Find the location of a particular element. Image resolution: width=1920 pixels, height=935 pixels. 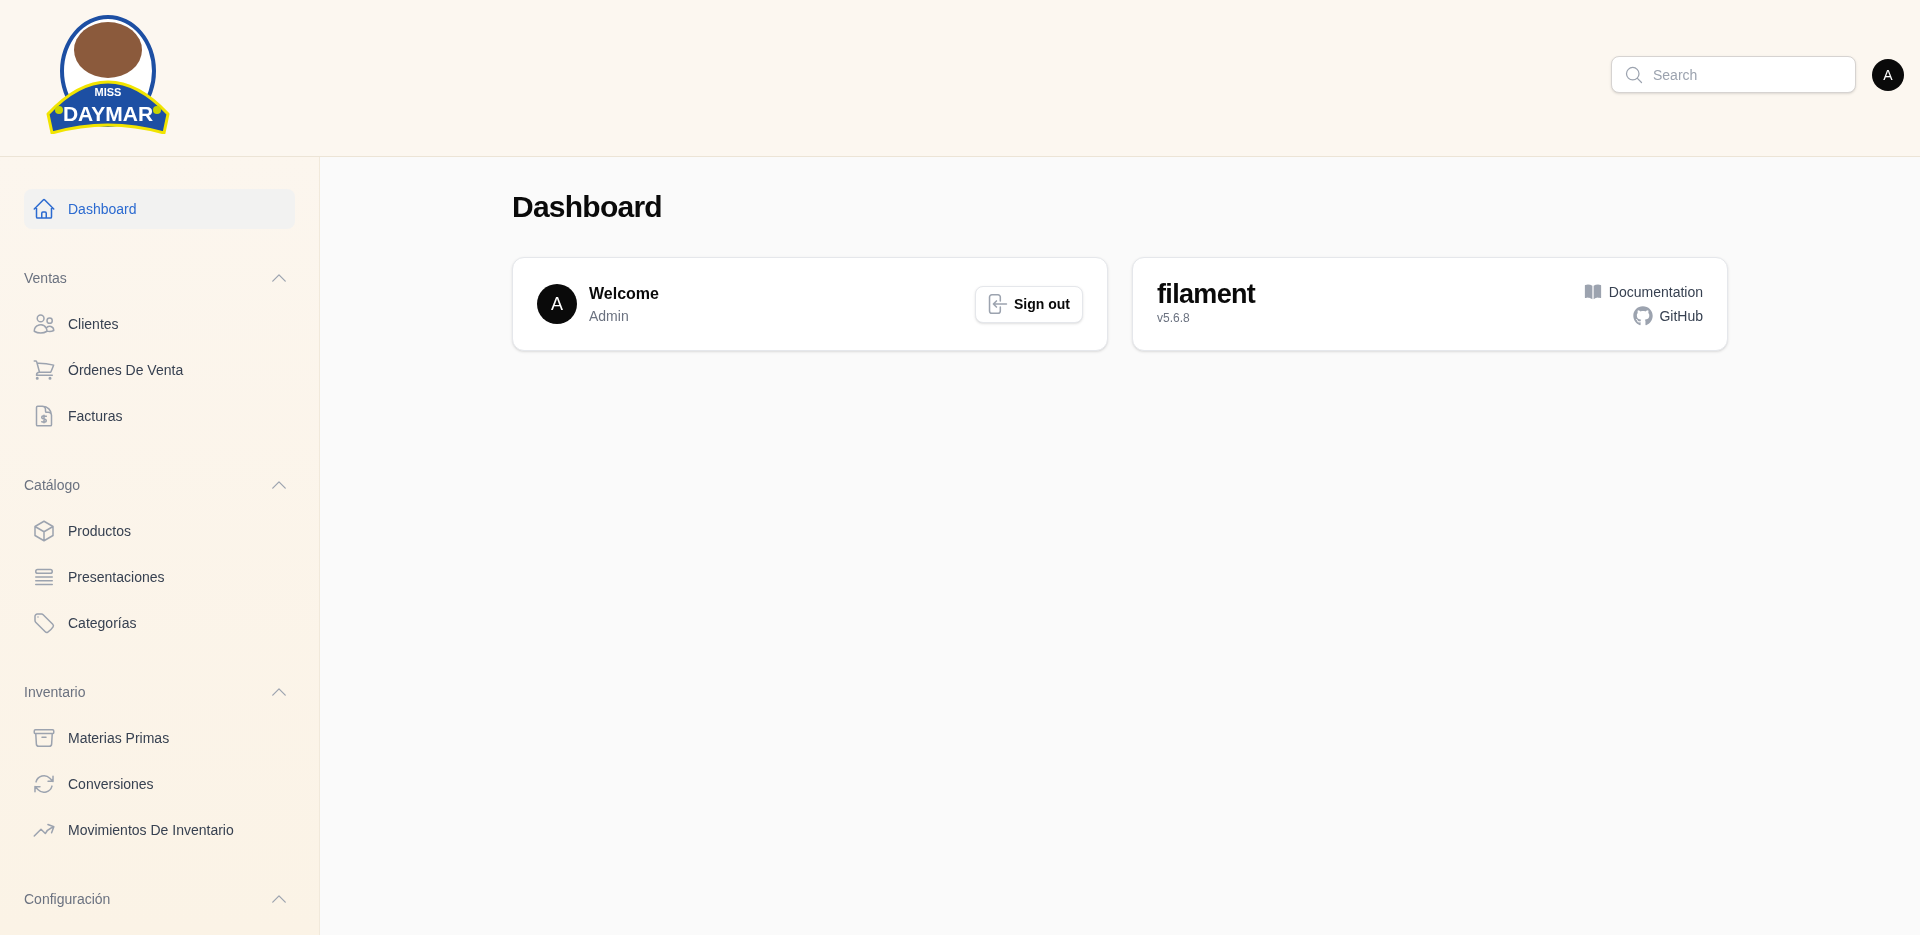

page-title: Dashboard is located at coordinates (587, 207).